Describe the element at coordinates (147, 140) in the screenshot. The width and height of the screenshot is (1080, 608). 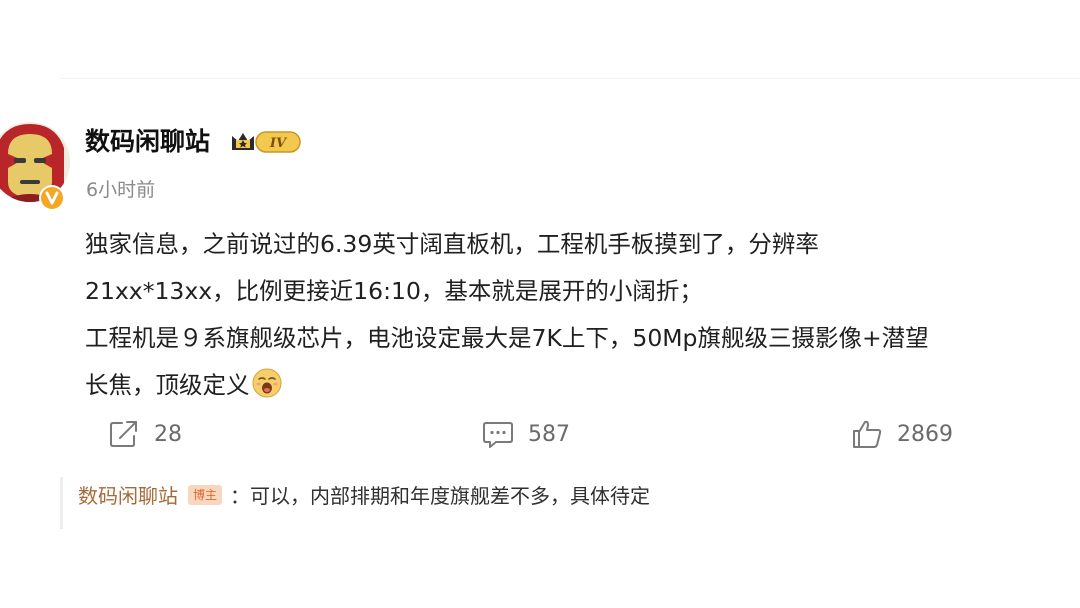
I see `post-author-name: 数码闲聊站` at that location.